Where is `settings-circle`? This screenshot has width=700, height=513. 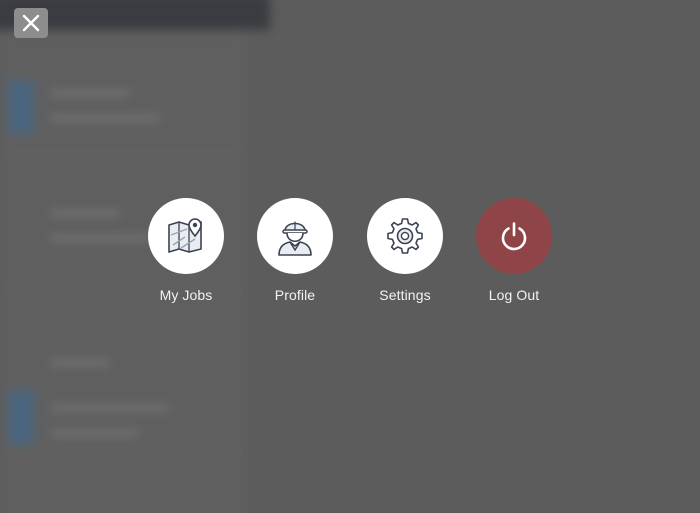 settings-circle is located at coordinates (405, 236).